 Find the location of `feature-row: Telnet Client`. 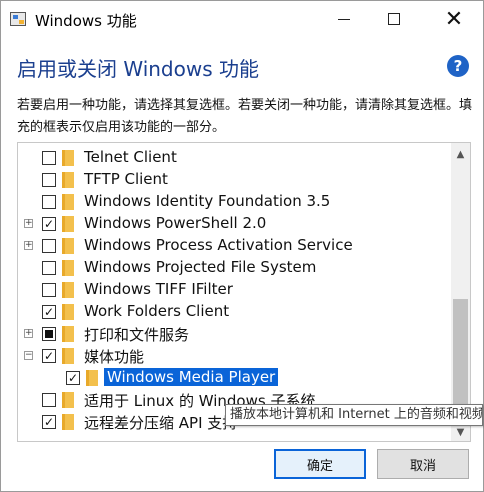

feature-row: Telnet Client is located at coordinates (235, 158).